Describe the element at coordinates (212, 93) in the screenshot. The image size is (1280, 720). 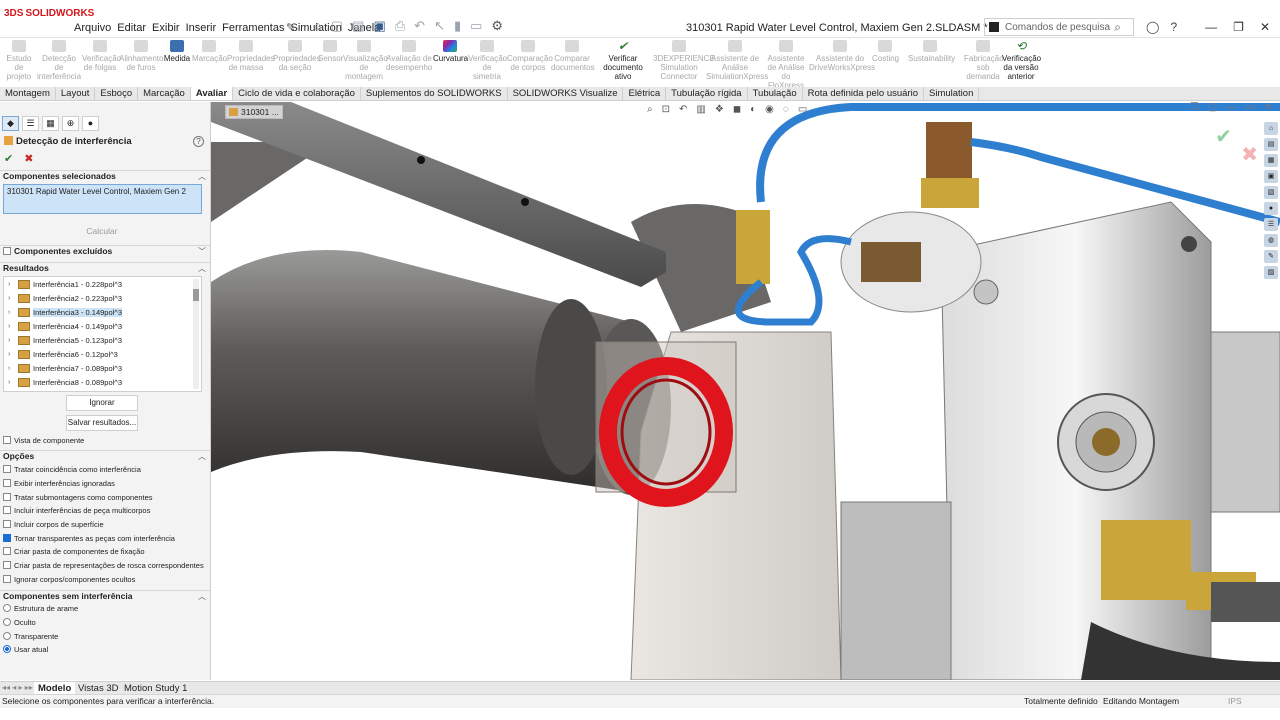
I see `tab-avaliar: Avaliar` at that location.